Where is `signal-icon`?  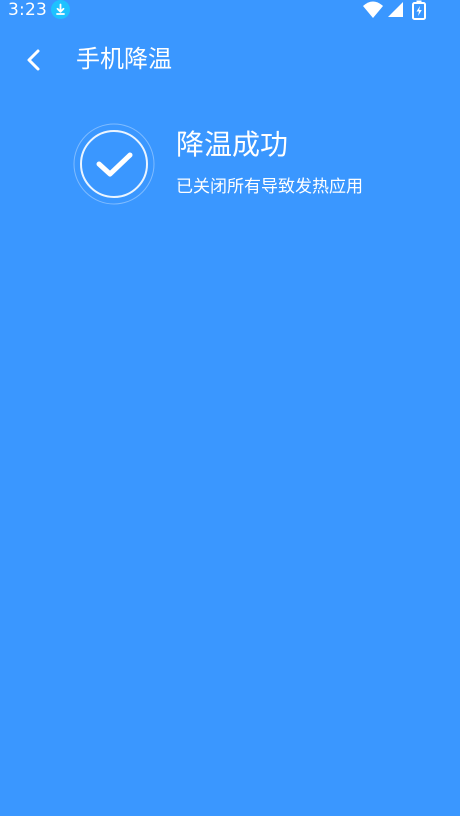
signal-icon is located at coordinates (395, 9).